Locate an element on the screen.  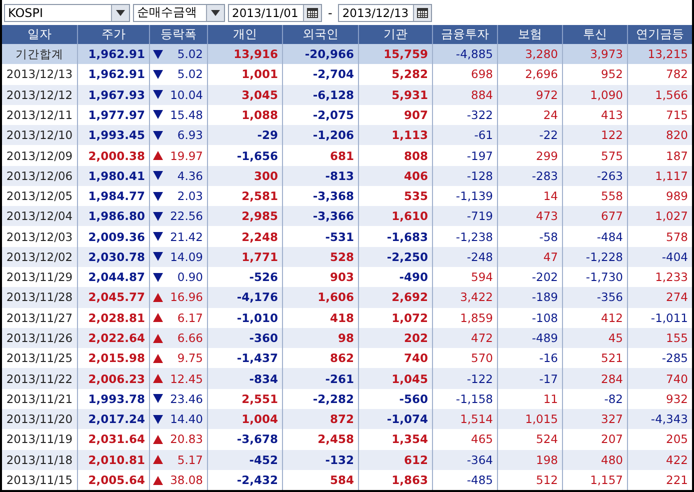
change-value: 0.90 is located at coordinates (190, 277).